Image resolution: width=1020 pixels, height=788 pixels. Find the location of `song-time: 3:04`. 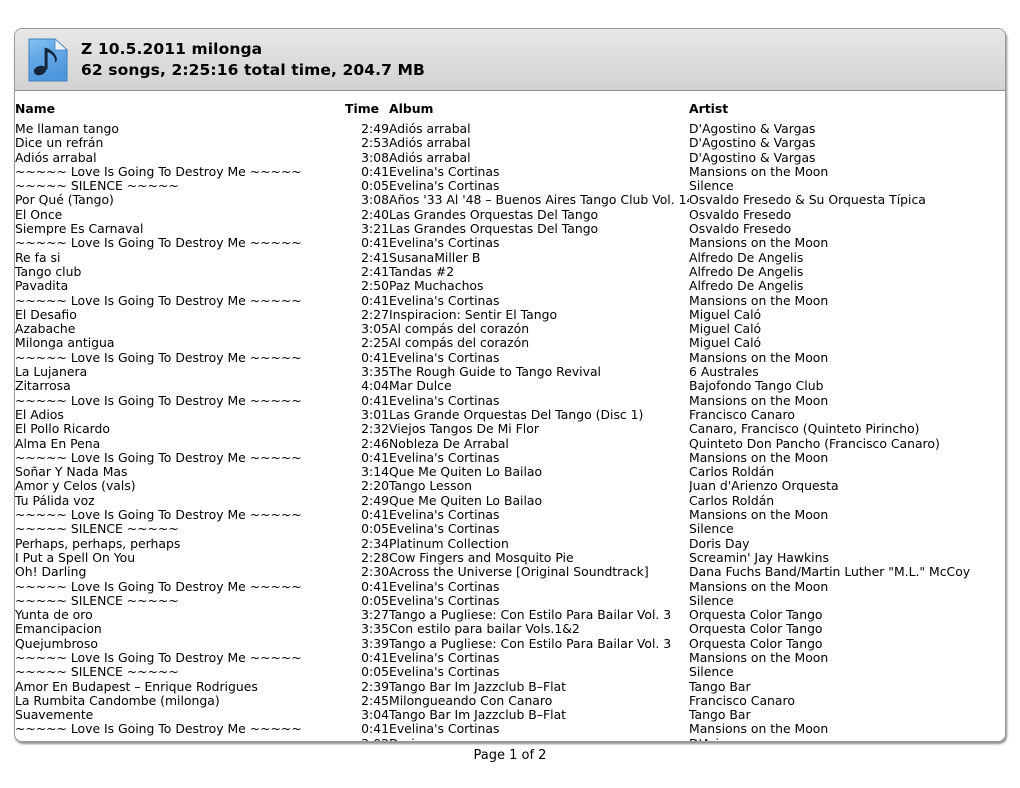

song-time: 3:04 is located at coordinates (375, 715).